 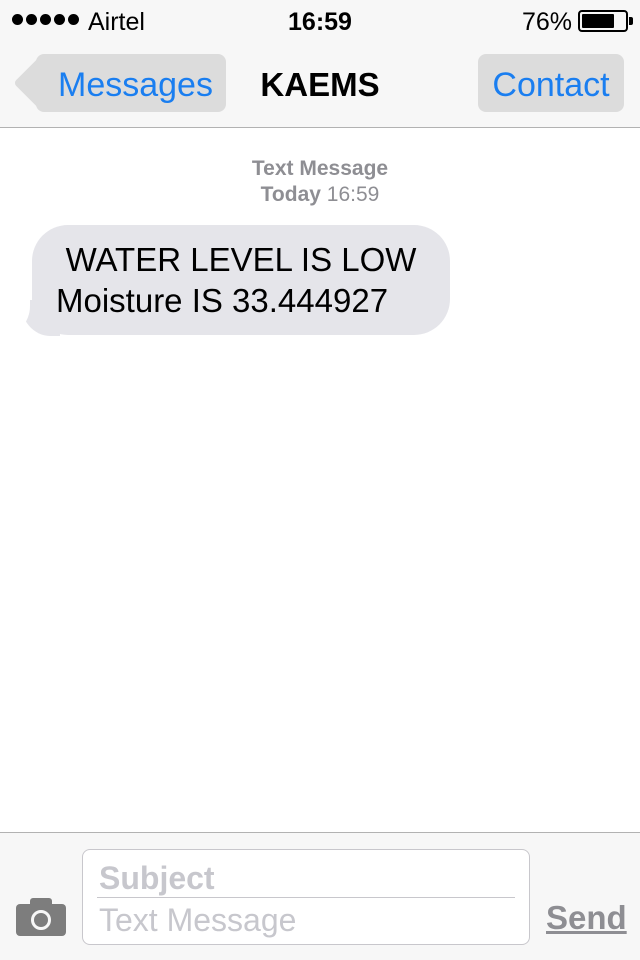 I want to click on navigation-bar: Messages KAEMS Contact, so click(x=320, y=84).